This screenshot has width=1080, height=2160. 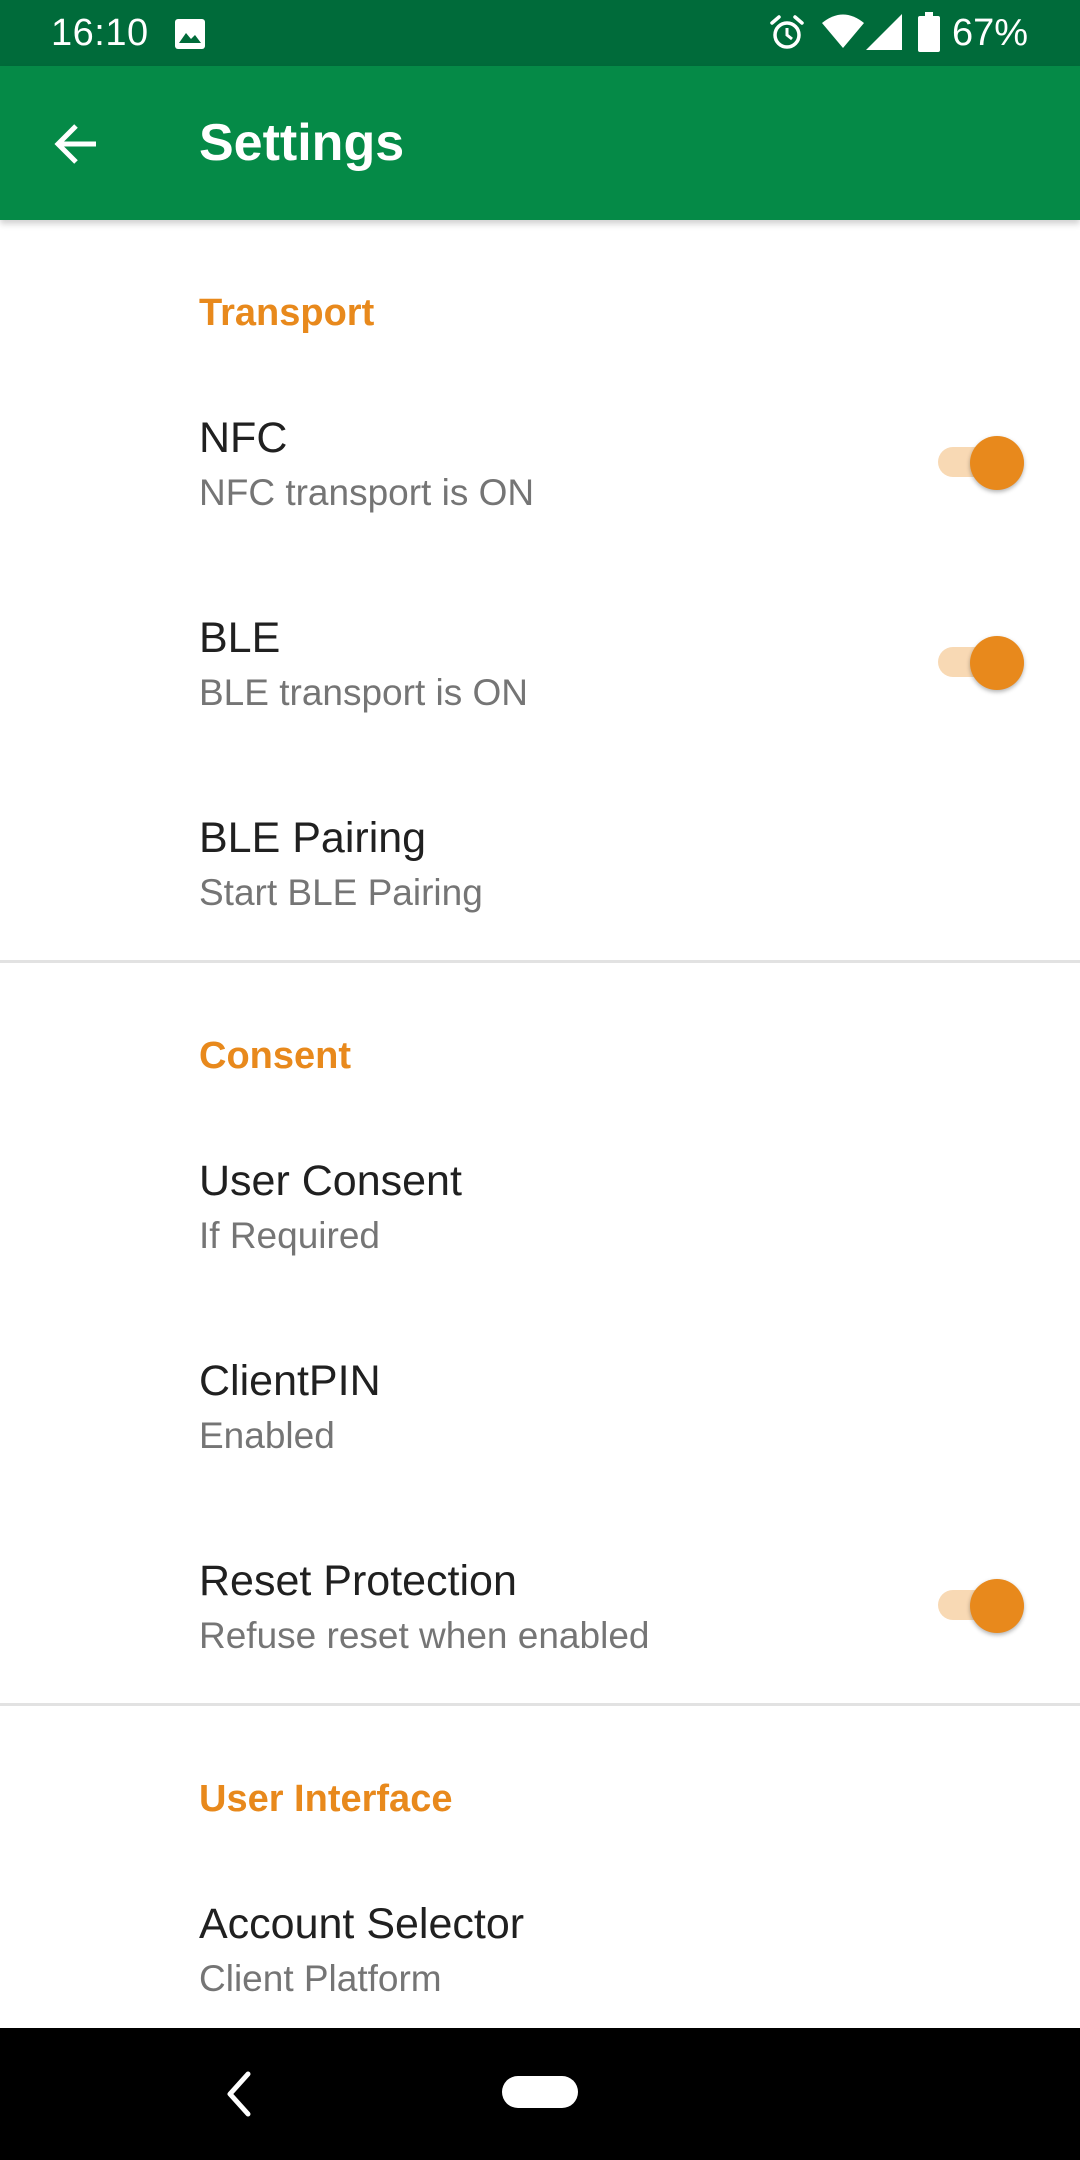 What do you see at coordinates (540, 660) in the screenshot?
I see `pref-ble: BLE BLE transport is ON` at bounding box center [540, 660].